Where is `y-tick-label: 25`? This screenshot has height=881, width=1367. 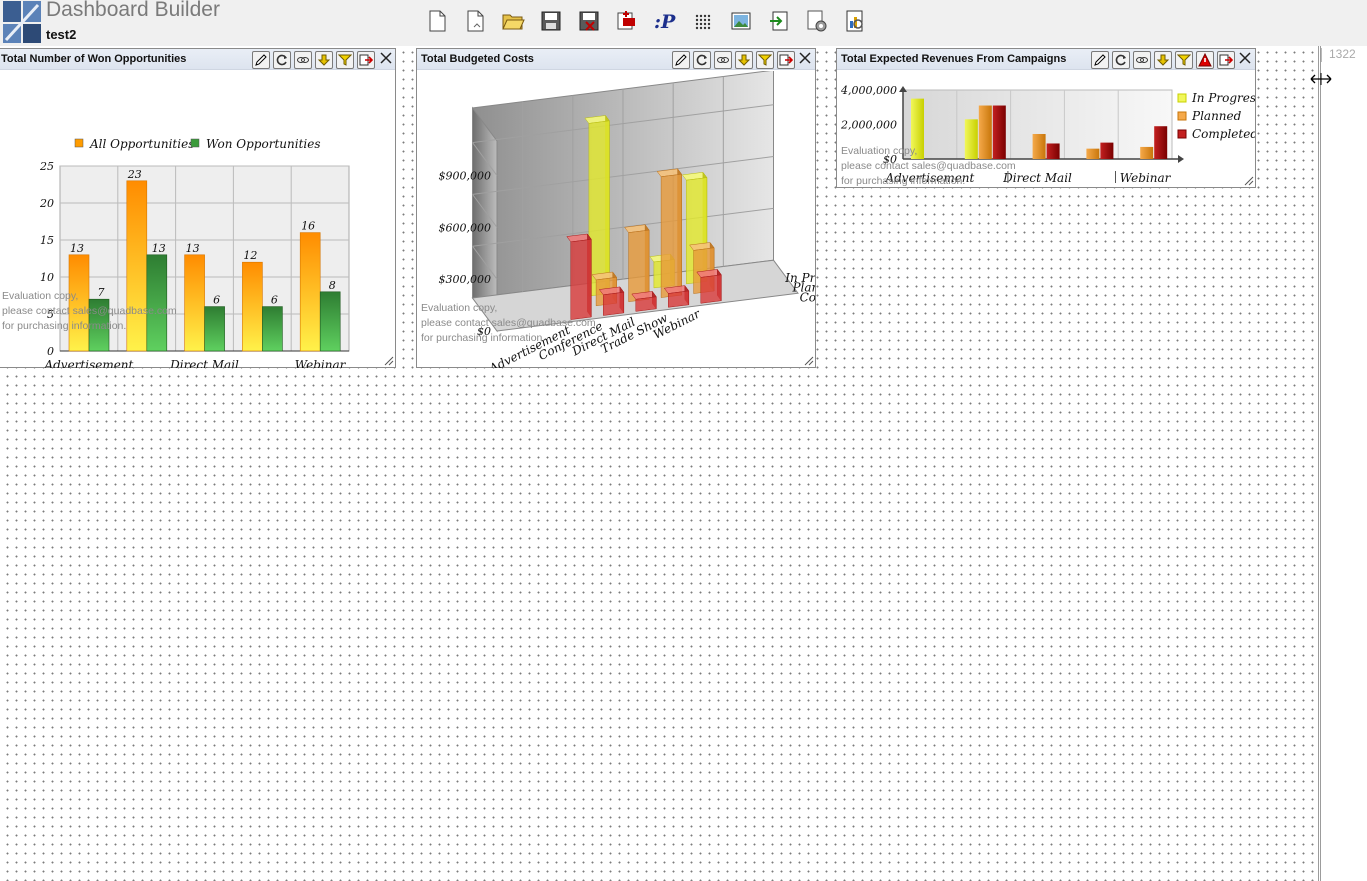
y-tick-label: 25 is located at coordinates (46, 166).